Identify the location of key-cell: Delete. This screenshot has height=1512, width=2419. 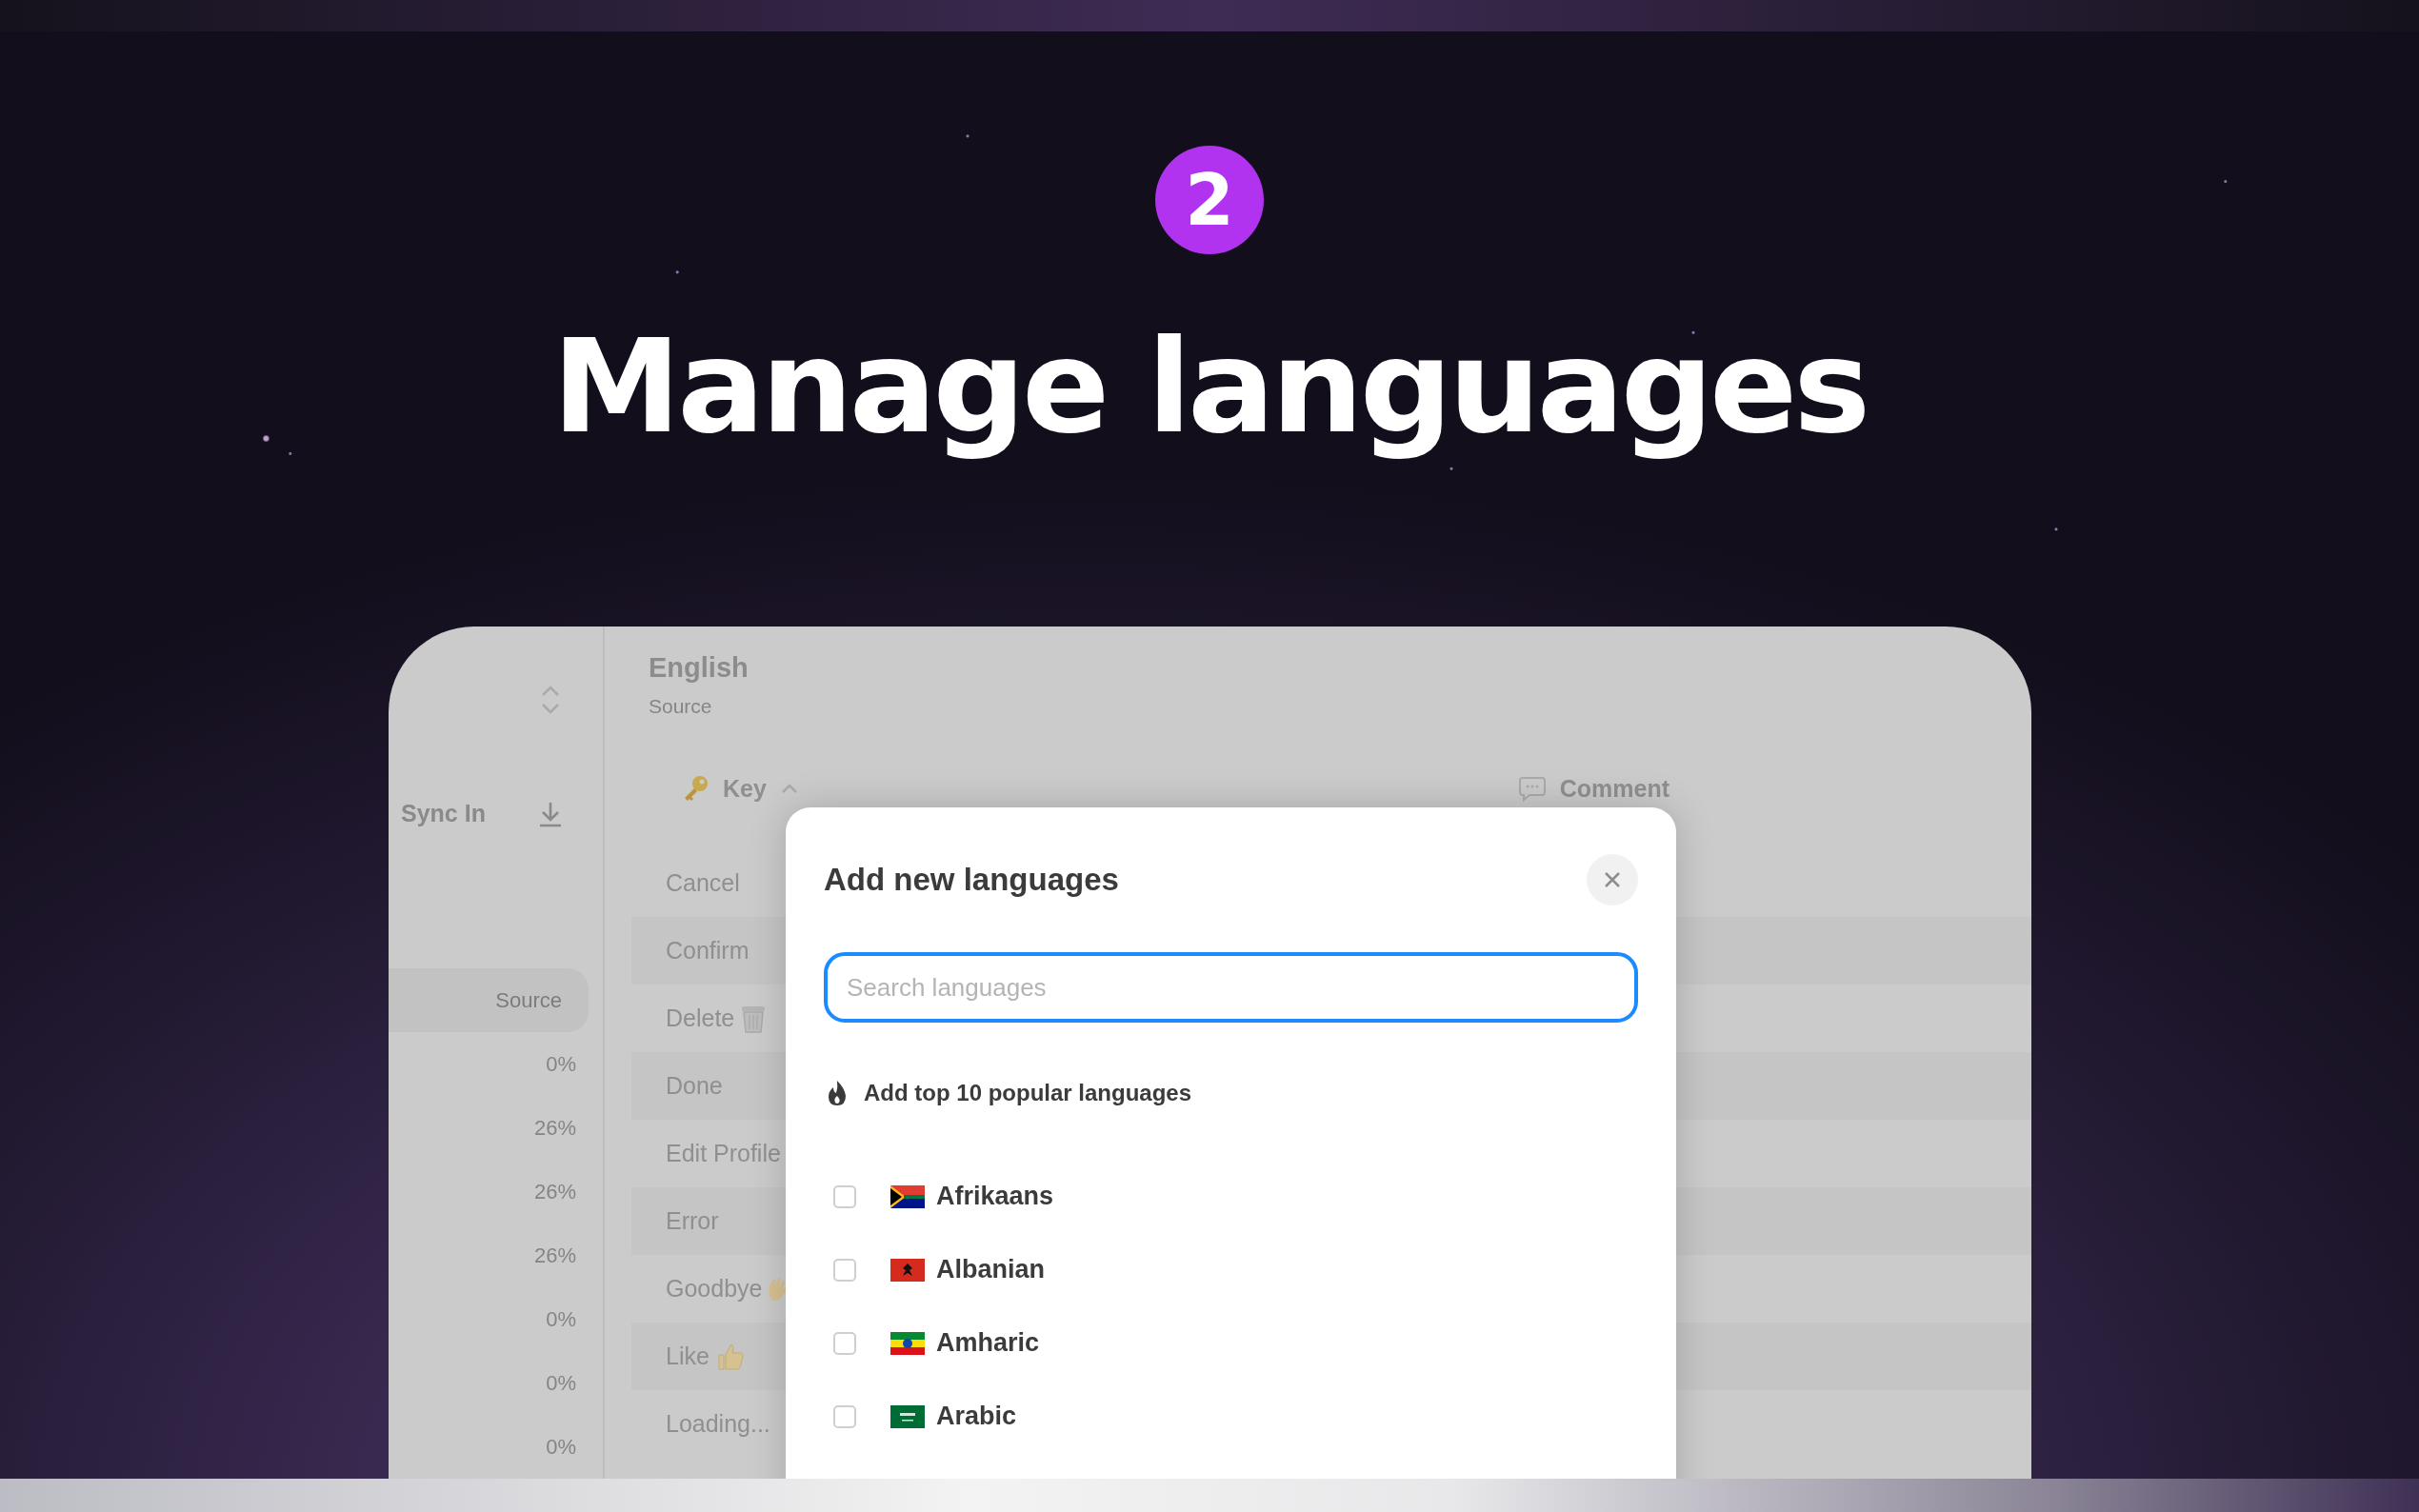
(700, 1018).